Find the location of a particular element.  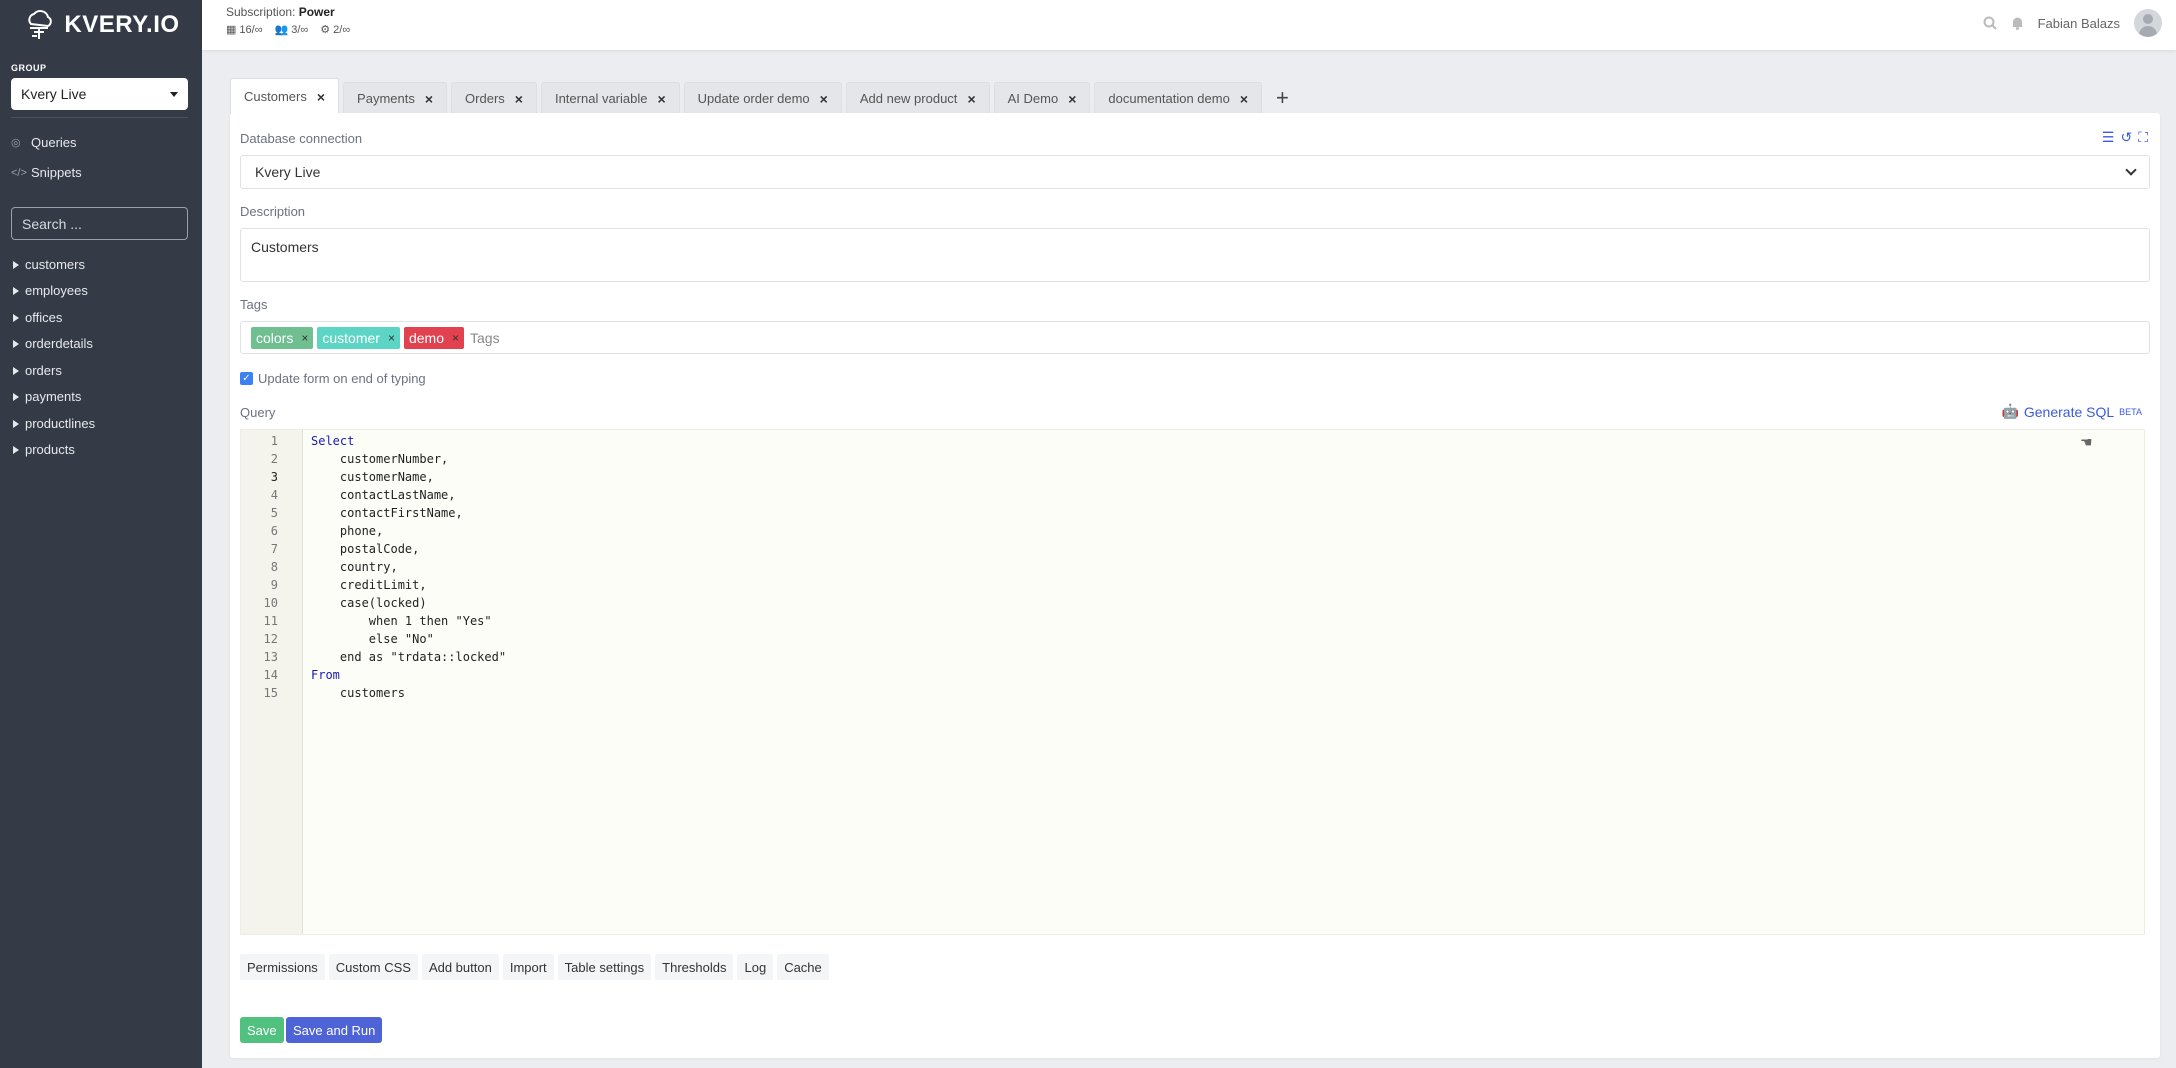

tree-item-customers: customers is located at coordinates (49, 264).